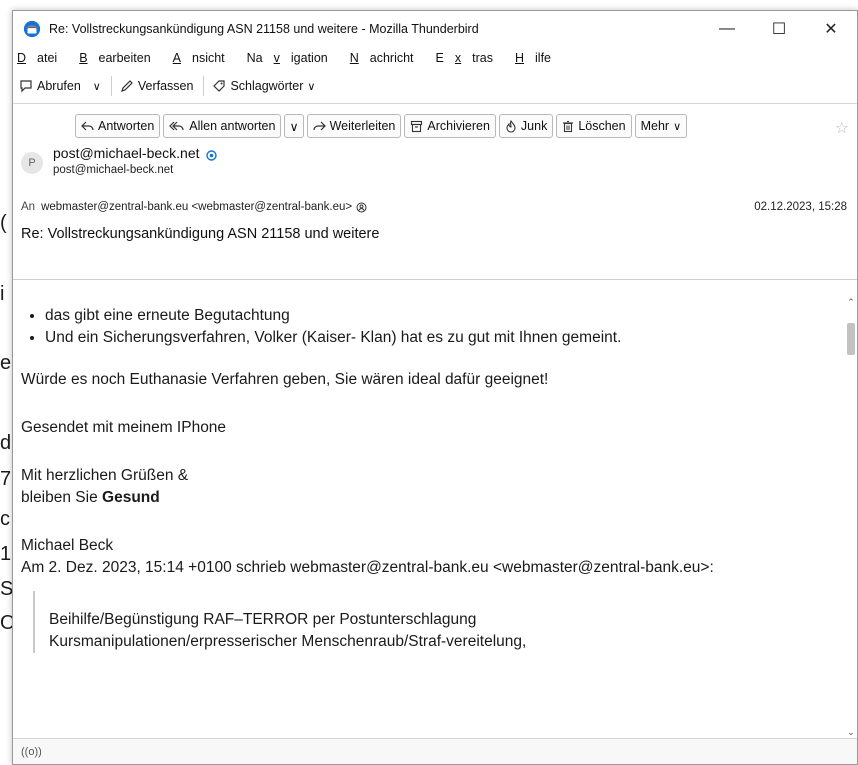 The image size is (858, 765). I want to click on reply-all-button: Allen antworten, so click(222, 126).